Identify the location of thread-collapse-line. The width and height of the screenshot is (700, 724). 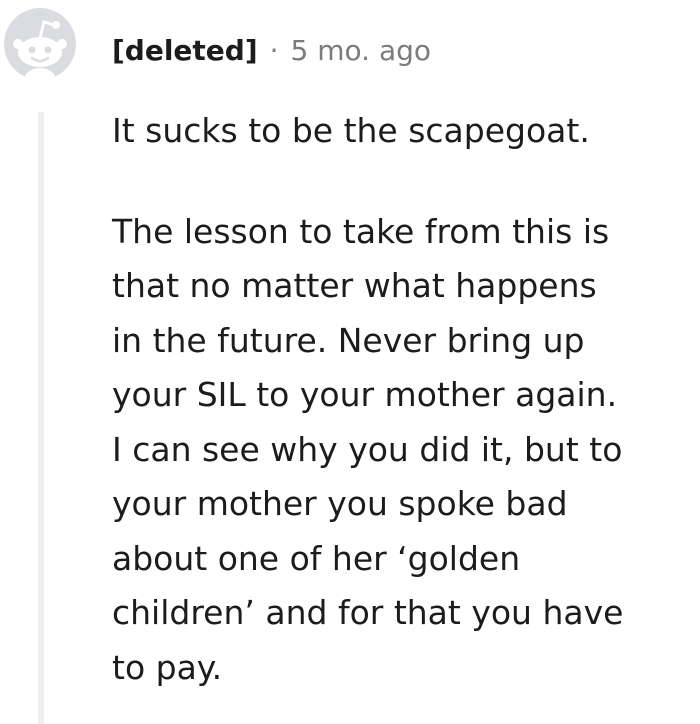
(41, 418).